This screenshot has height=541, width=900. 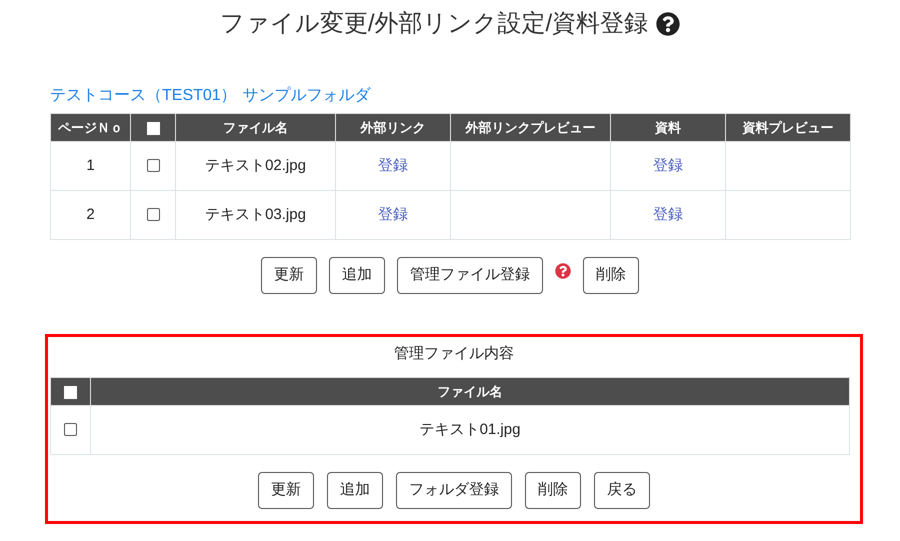 I want to click on help-icon, so click(x=668, y=24).